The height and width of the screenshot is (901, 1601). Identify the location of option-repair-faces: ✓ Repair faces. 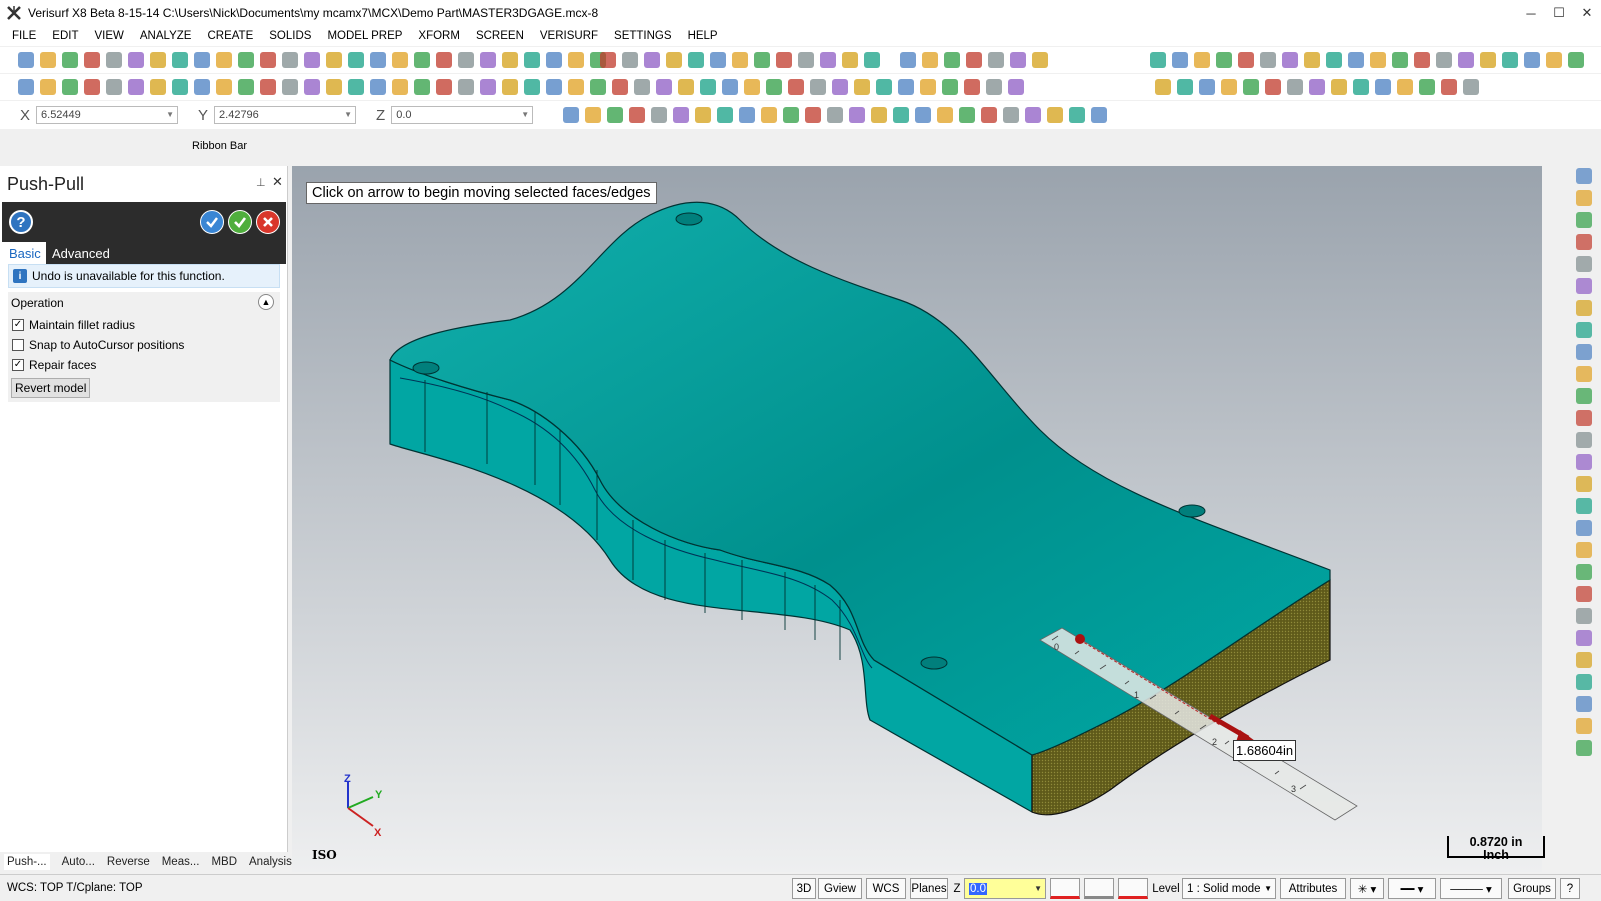
(54, 365).